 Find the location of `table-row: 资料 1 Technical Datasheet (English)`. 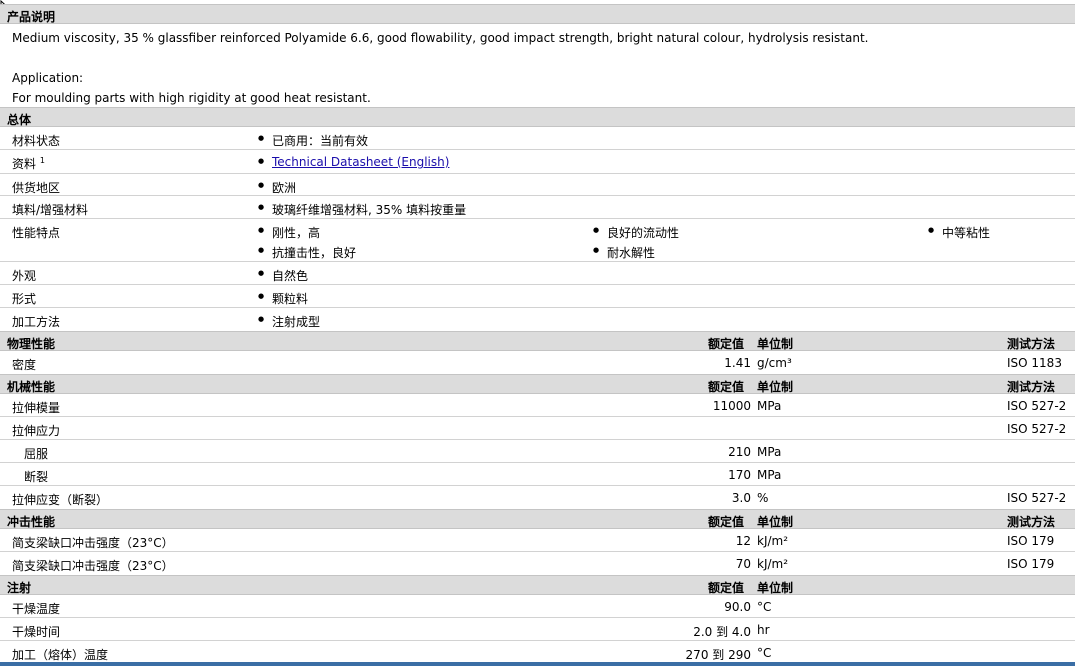

table-row: 资料 1 Technical Datasheet (English) is located at coordinates (537, 162).